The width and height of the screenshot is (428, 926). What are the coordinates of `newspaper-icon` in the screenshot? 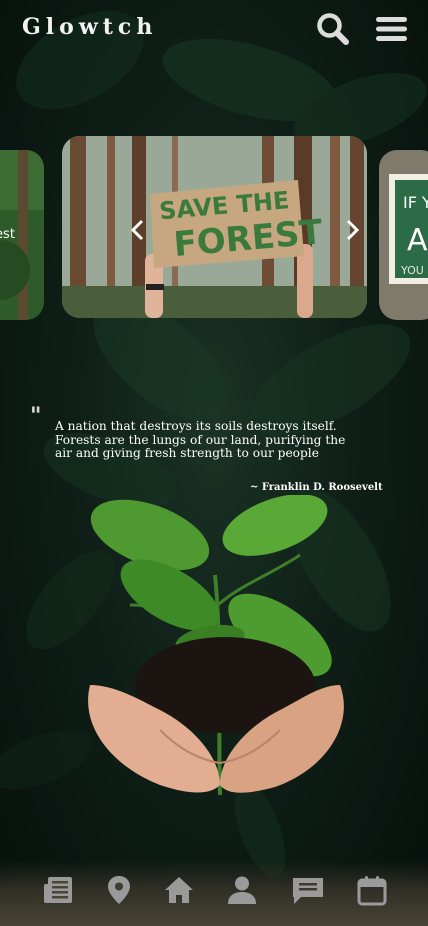 It's located at (59, 890).